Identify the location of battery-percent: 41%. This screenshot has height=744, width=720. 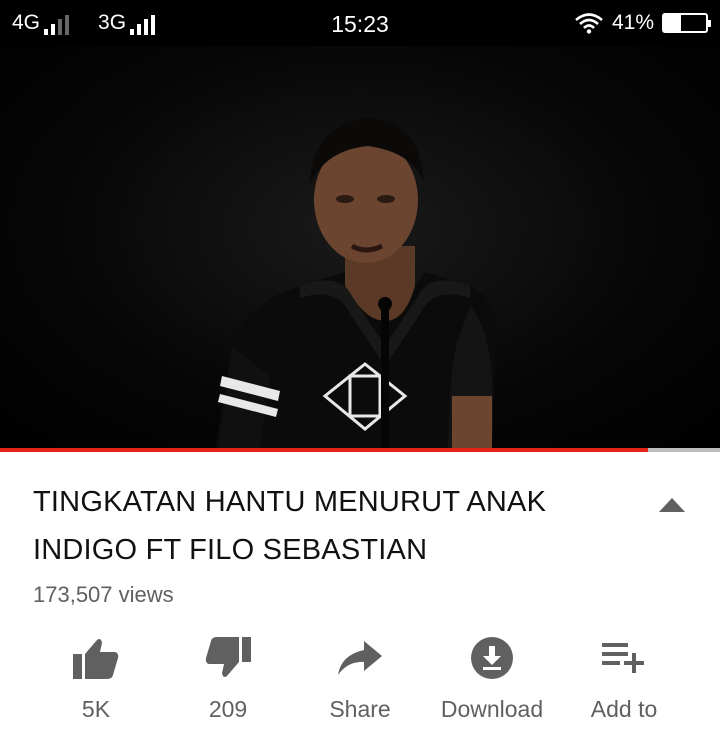
(632, 22).